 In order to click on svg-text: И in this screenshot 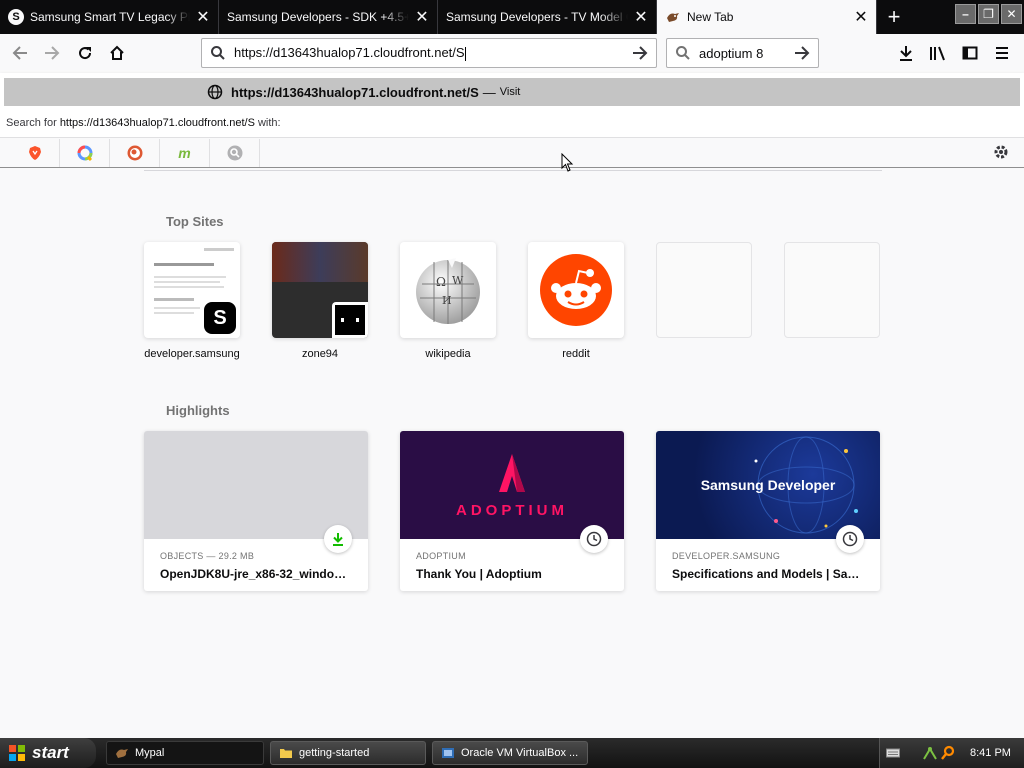, I will do `click(447, 300)`.